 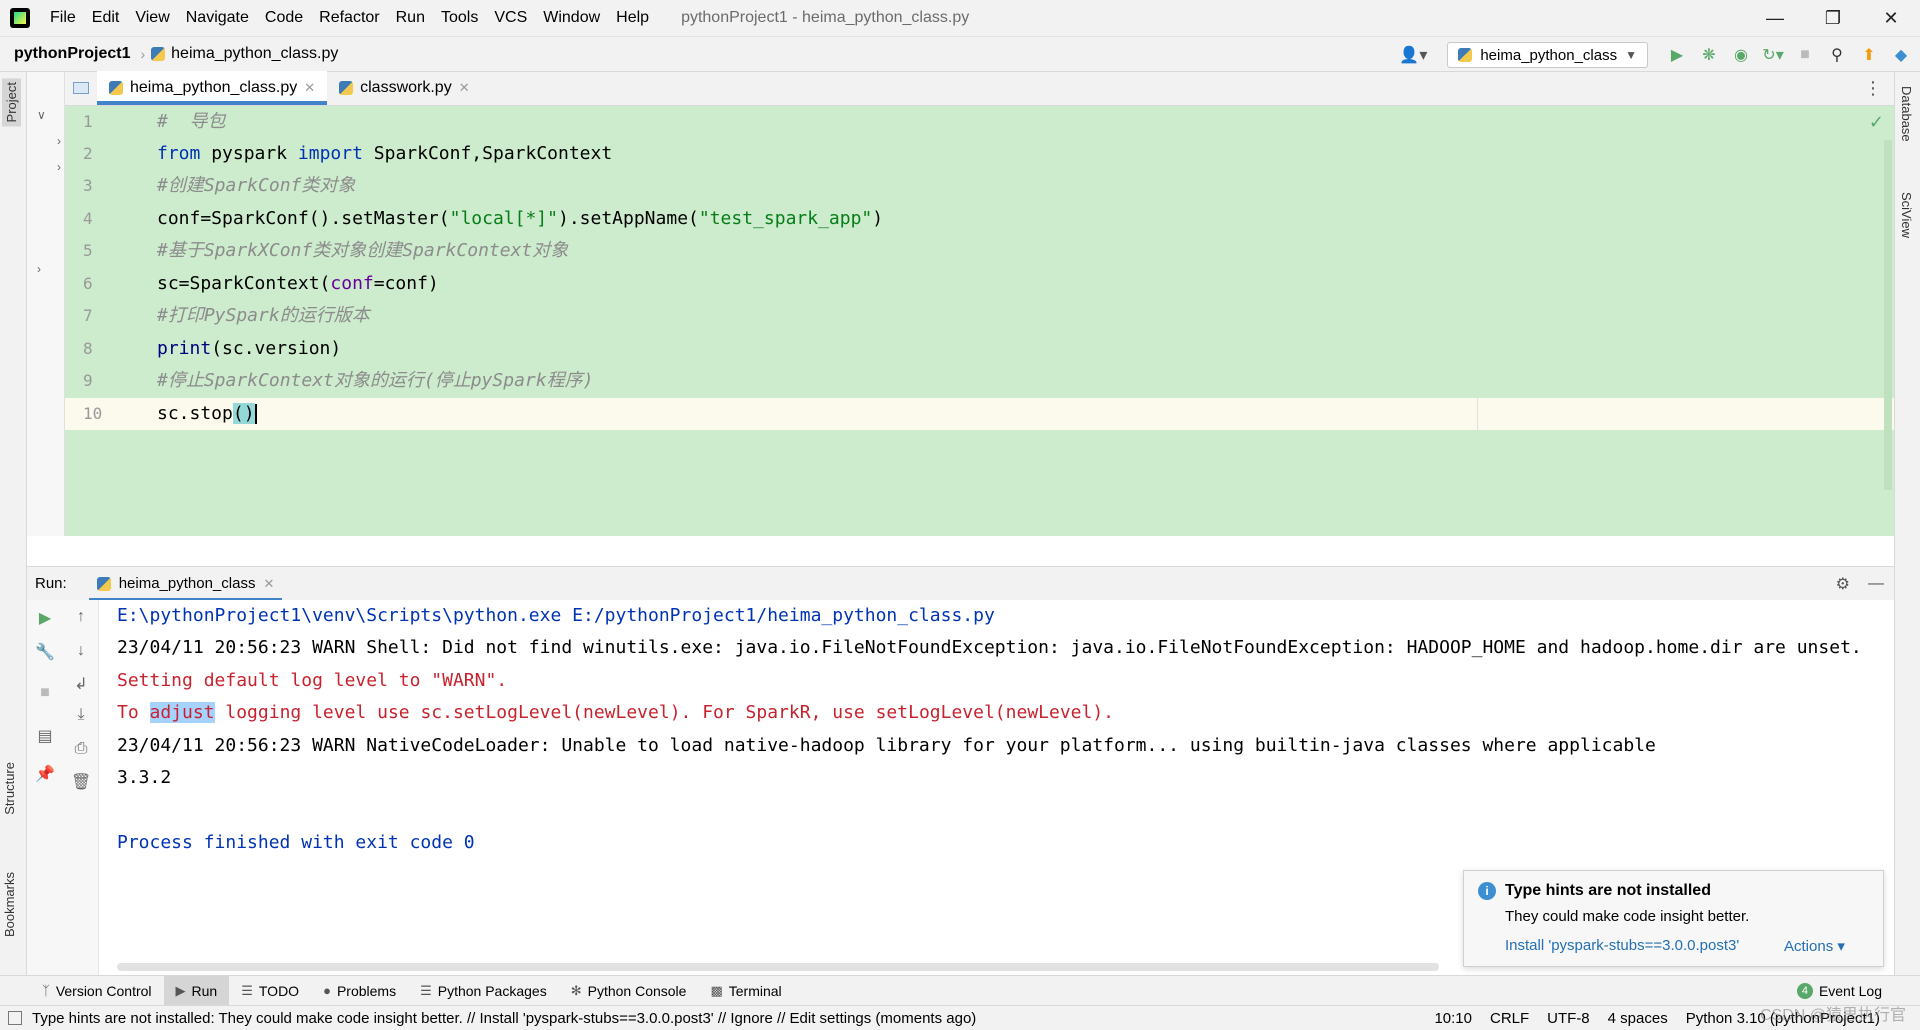 I want to click on close-window-icon: ✕, so click(x=1891, y=18).